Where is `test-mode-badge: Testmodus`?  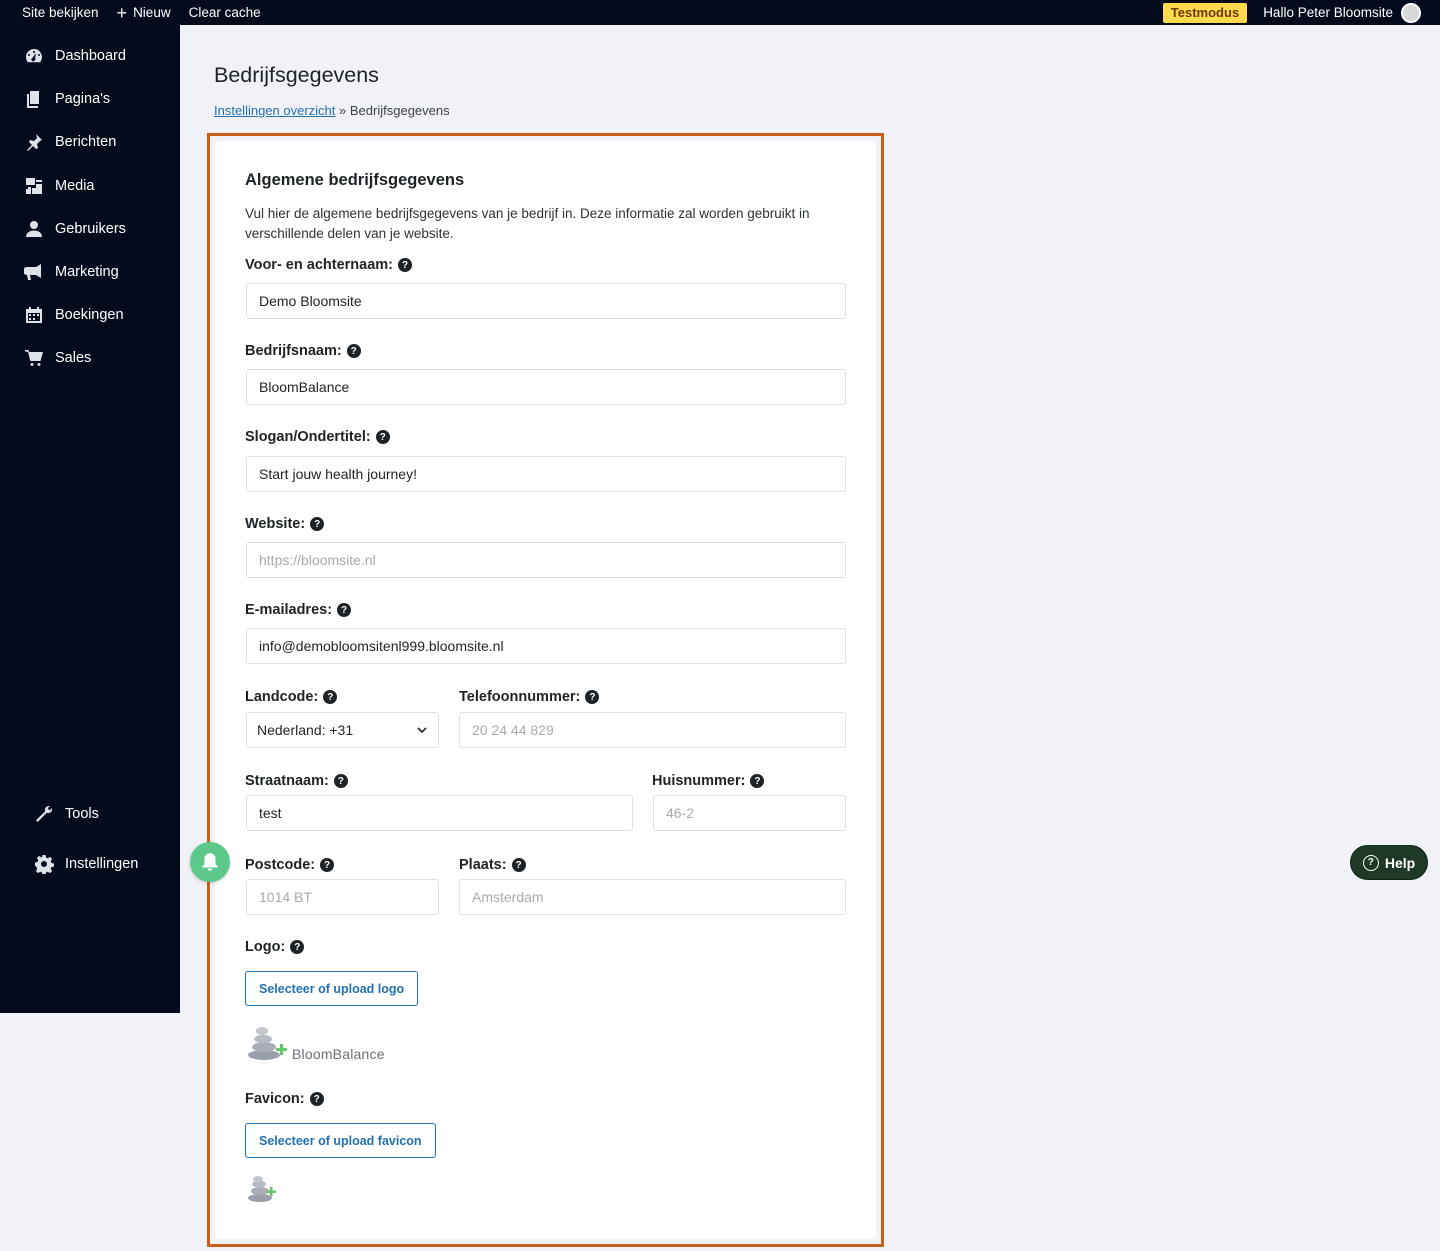
test-mode-badge: Testmodus is located at coordinates (1205, 12).